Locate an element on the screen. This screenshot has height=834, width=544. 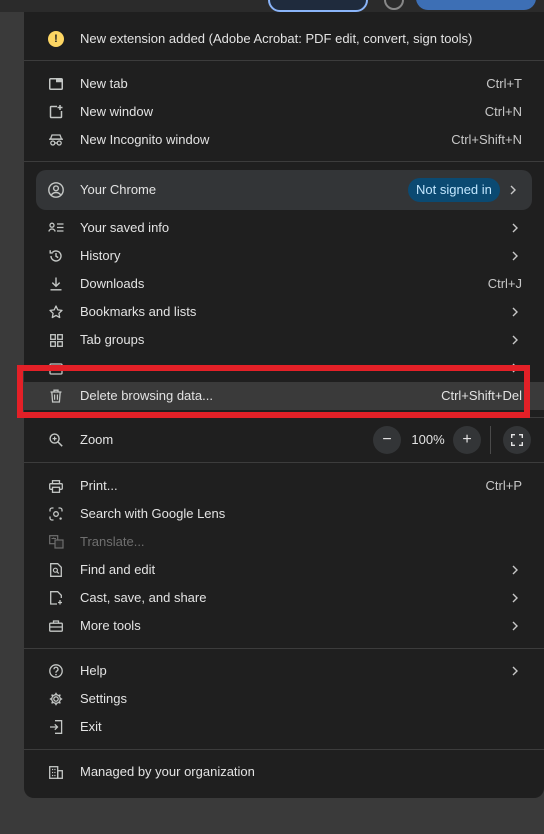
zoom-out-button: − is located at coordinates (387, 440).